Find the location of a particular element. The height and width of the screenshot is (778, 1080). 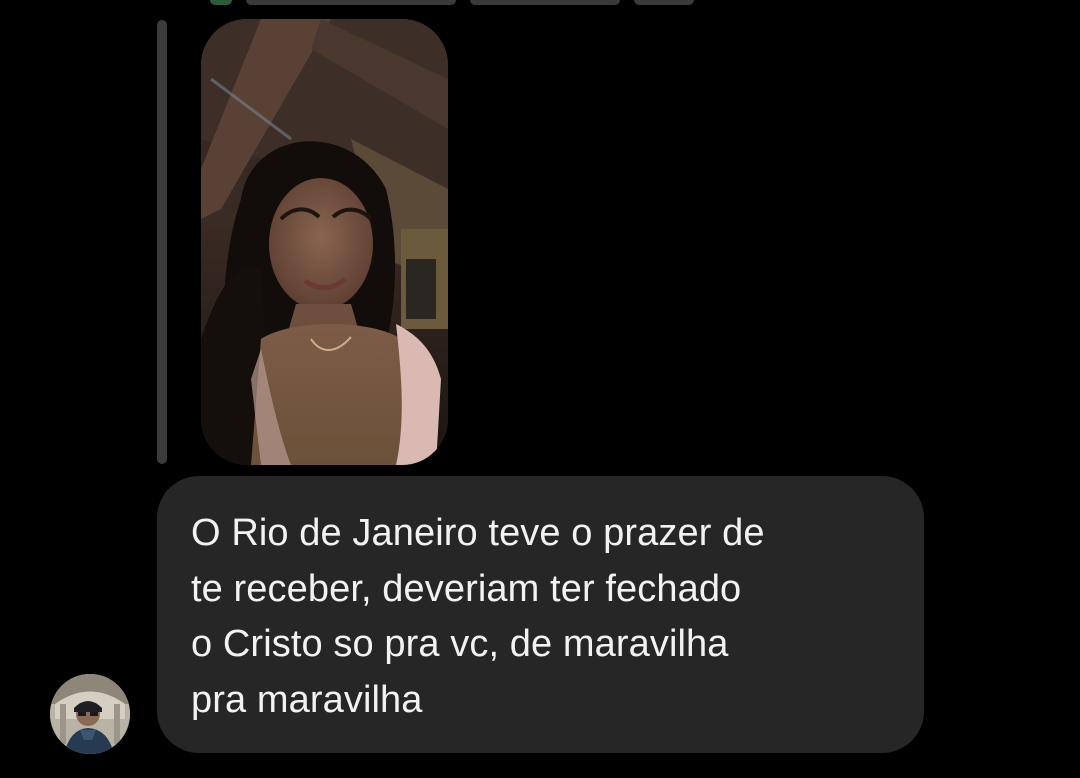

user-avatar is located at coordinates (90, 714).